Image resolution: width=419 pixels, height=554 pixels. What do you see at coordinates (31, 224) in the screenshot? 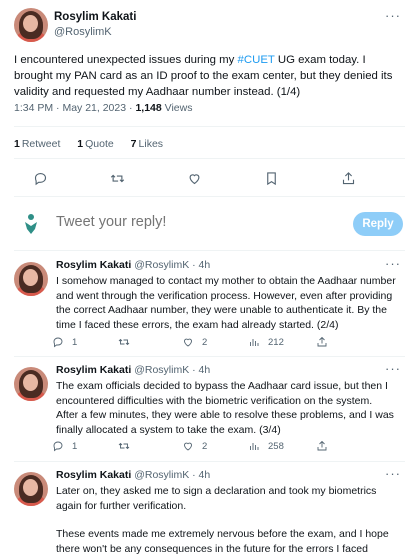
I see `user-avatar-icon` at bounding box center [31, 224].